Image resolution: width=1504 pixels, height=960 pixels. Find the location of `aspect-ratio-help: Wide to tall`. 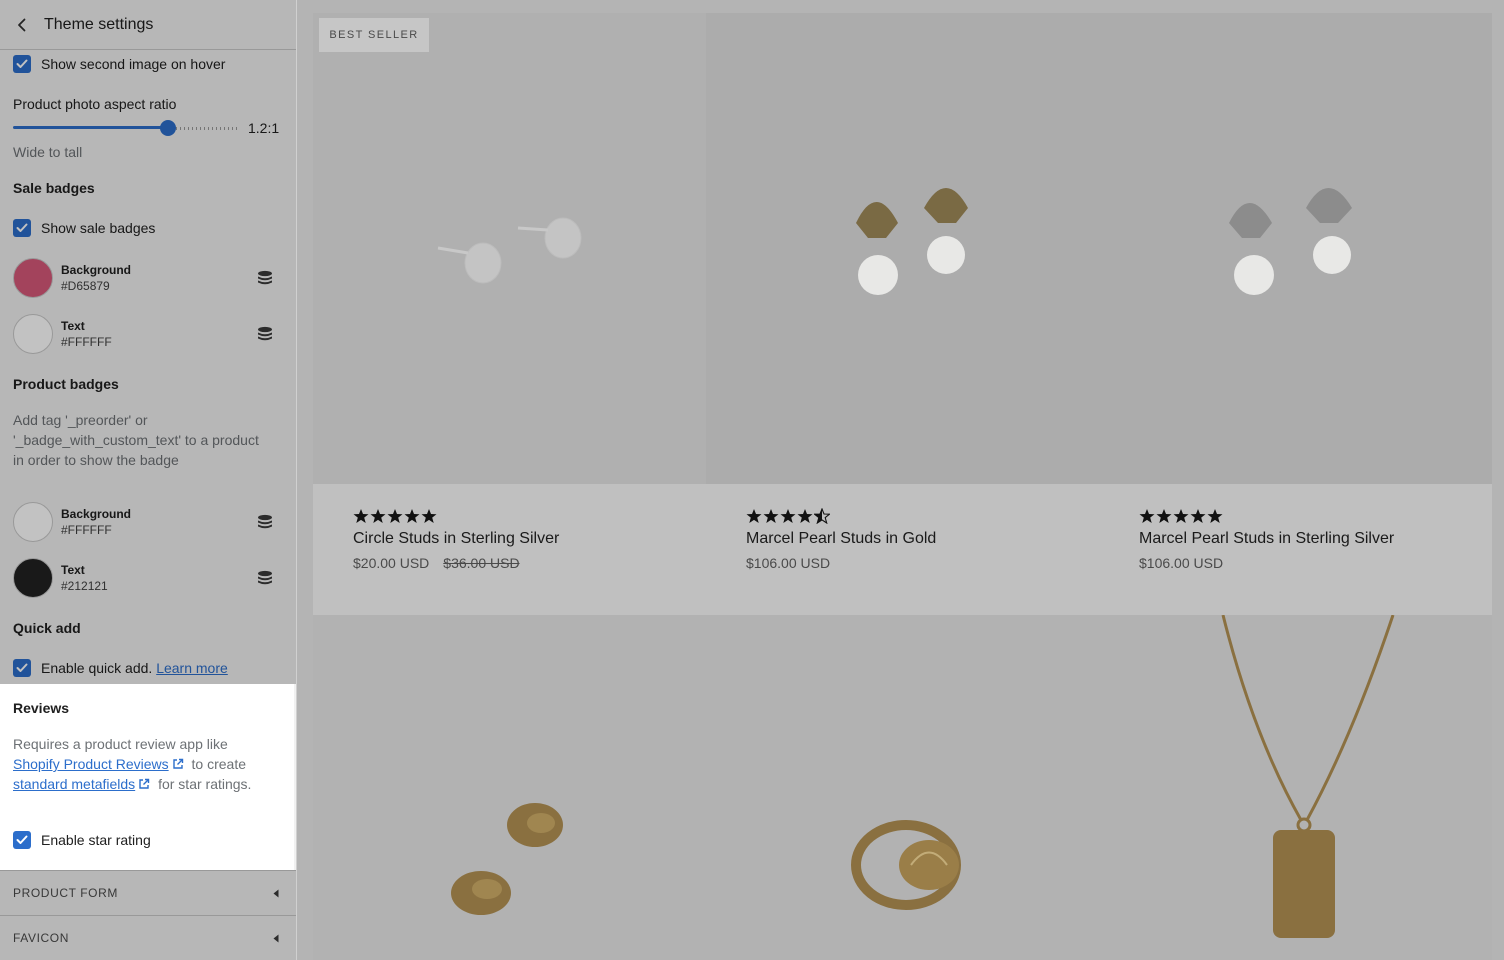

aspect-ratio-help: Wide to tall is located at coordinates (48, 152).